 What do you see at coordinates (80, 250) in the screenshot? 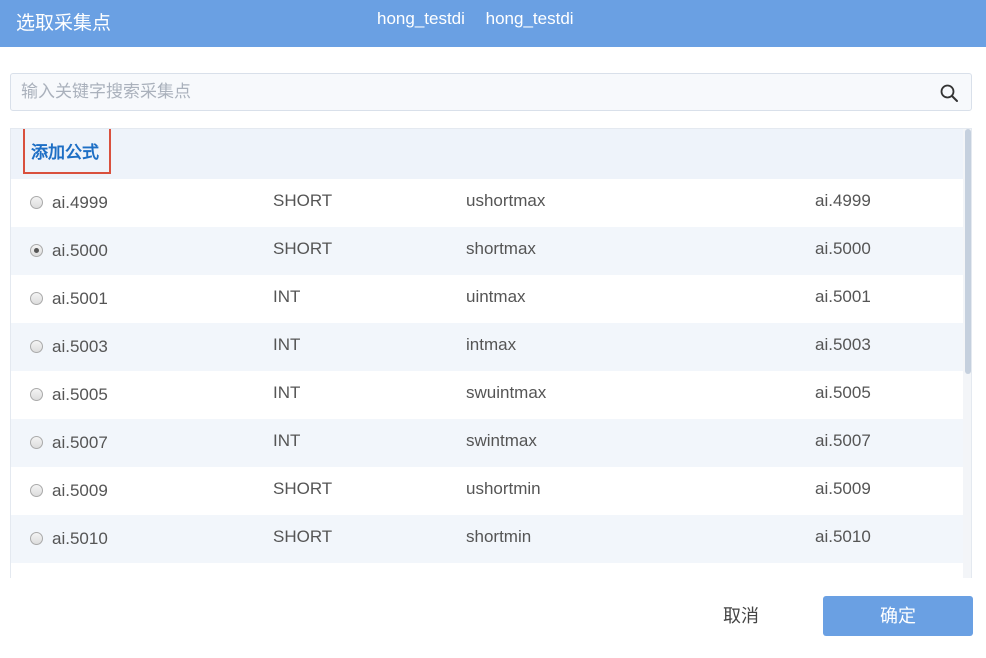
I see `point-name: ai.5000` at bounding box center [80, 250].